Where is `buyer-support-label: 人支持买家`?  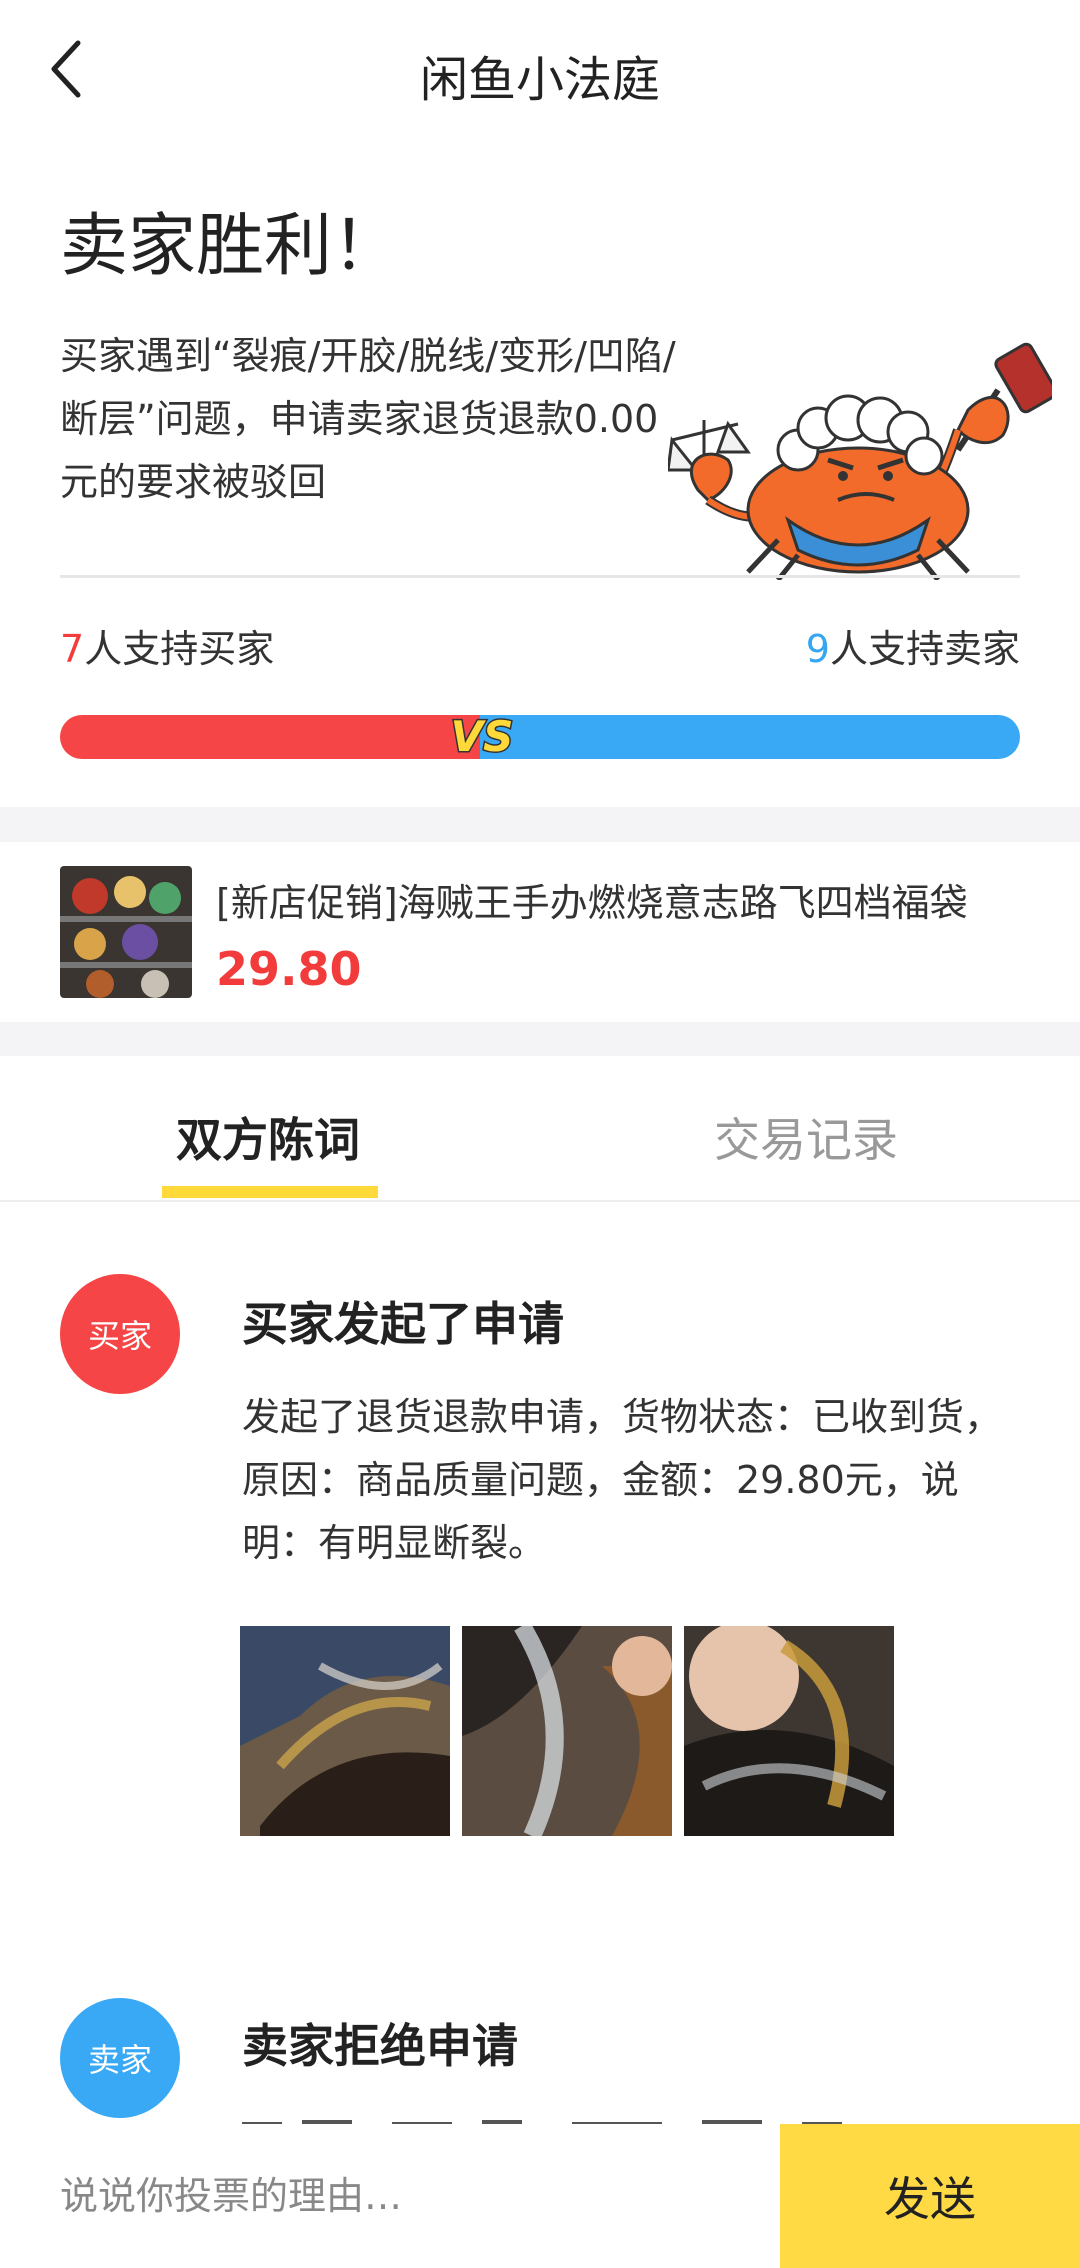
buyer-support-label: 人支持买家 is located at coordinates (179, 649).